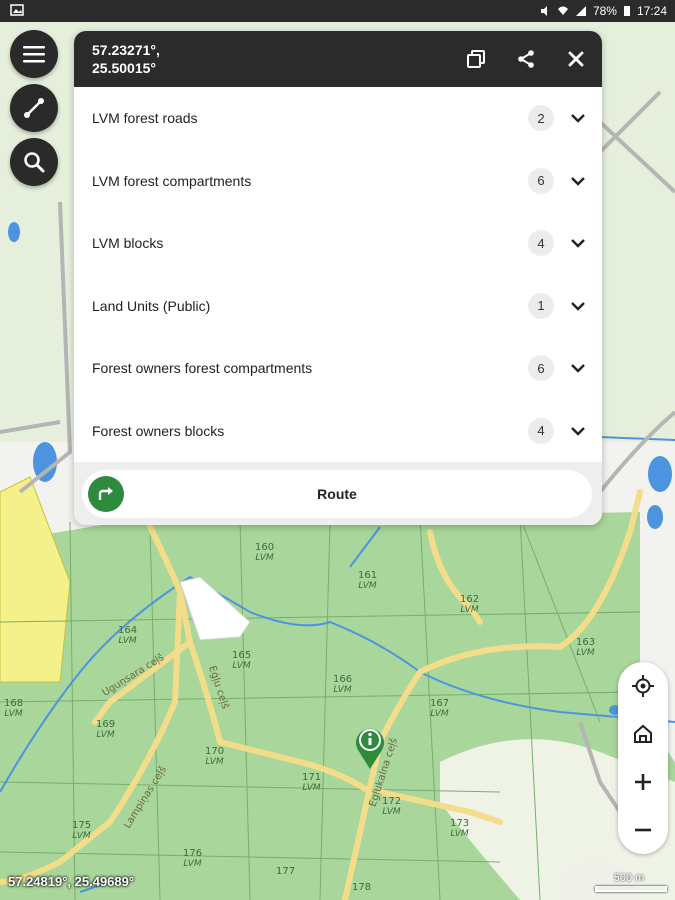 The height and width of the screenshot is (900, 675). I want to click on layer-row-lvm-forest-compartments: LVM forest compartments 6, so click(338, 181).